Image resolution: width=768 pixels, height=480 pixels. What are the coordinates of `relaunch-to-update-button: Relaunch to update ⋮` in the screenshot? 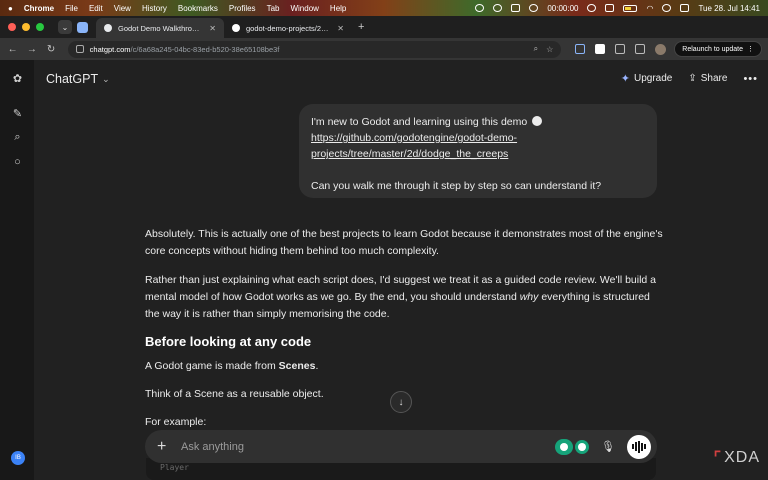 It's located at (718, 49).